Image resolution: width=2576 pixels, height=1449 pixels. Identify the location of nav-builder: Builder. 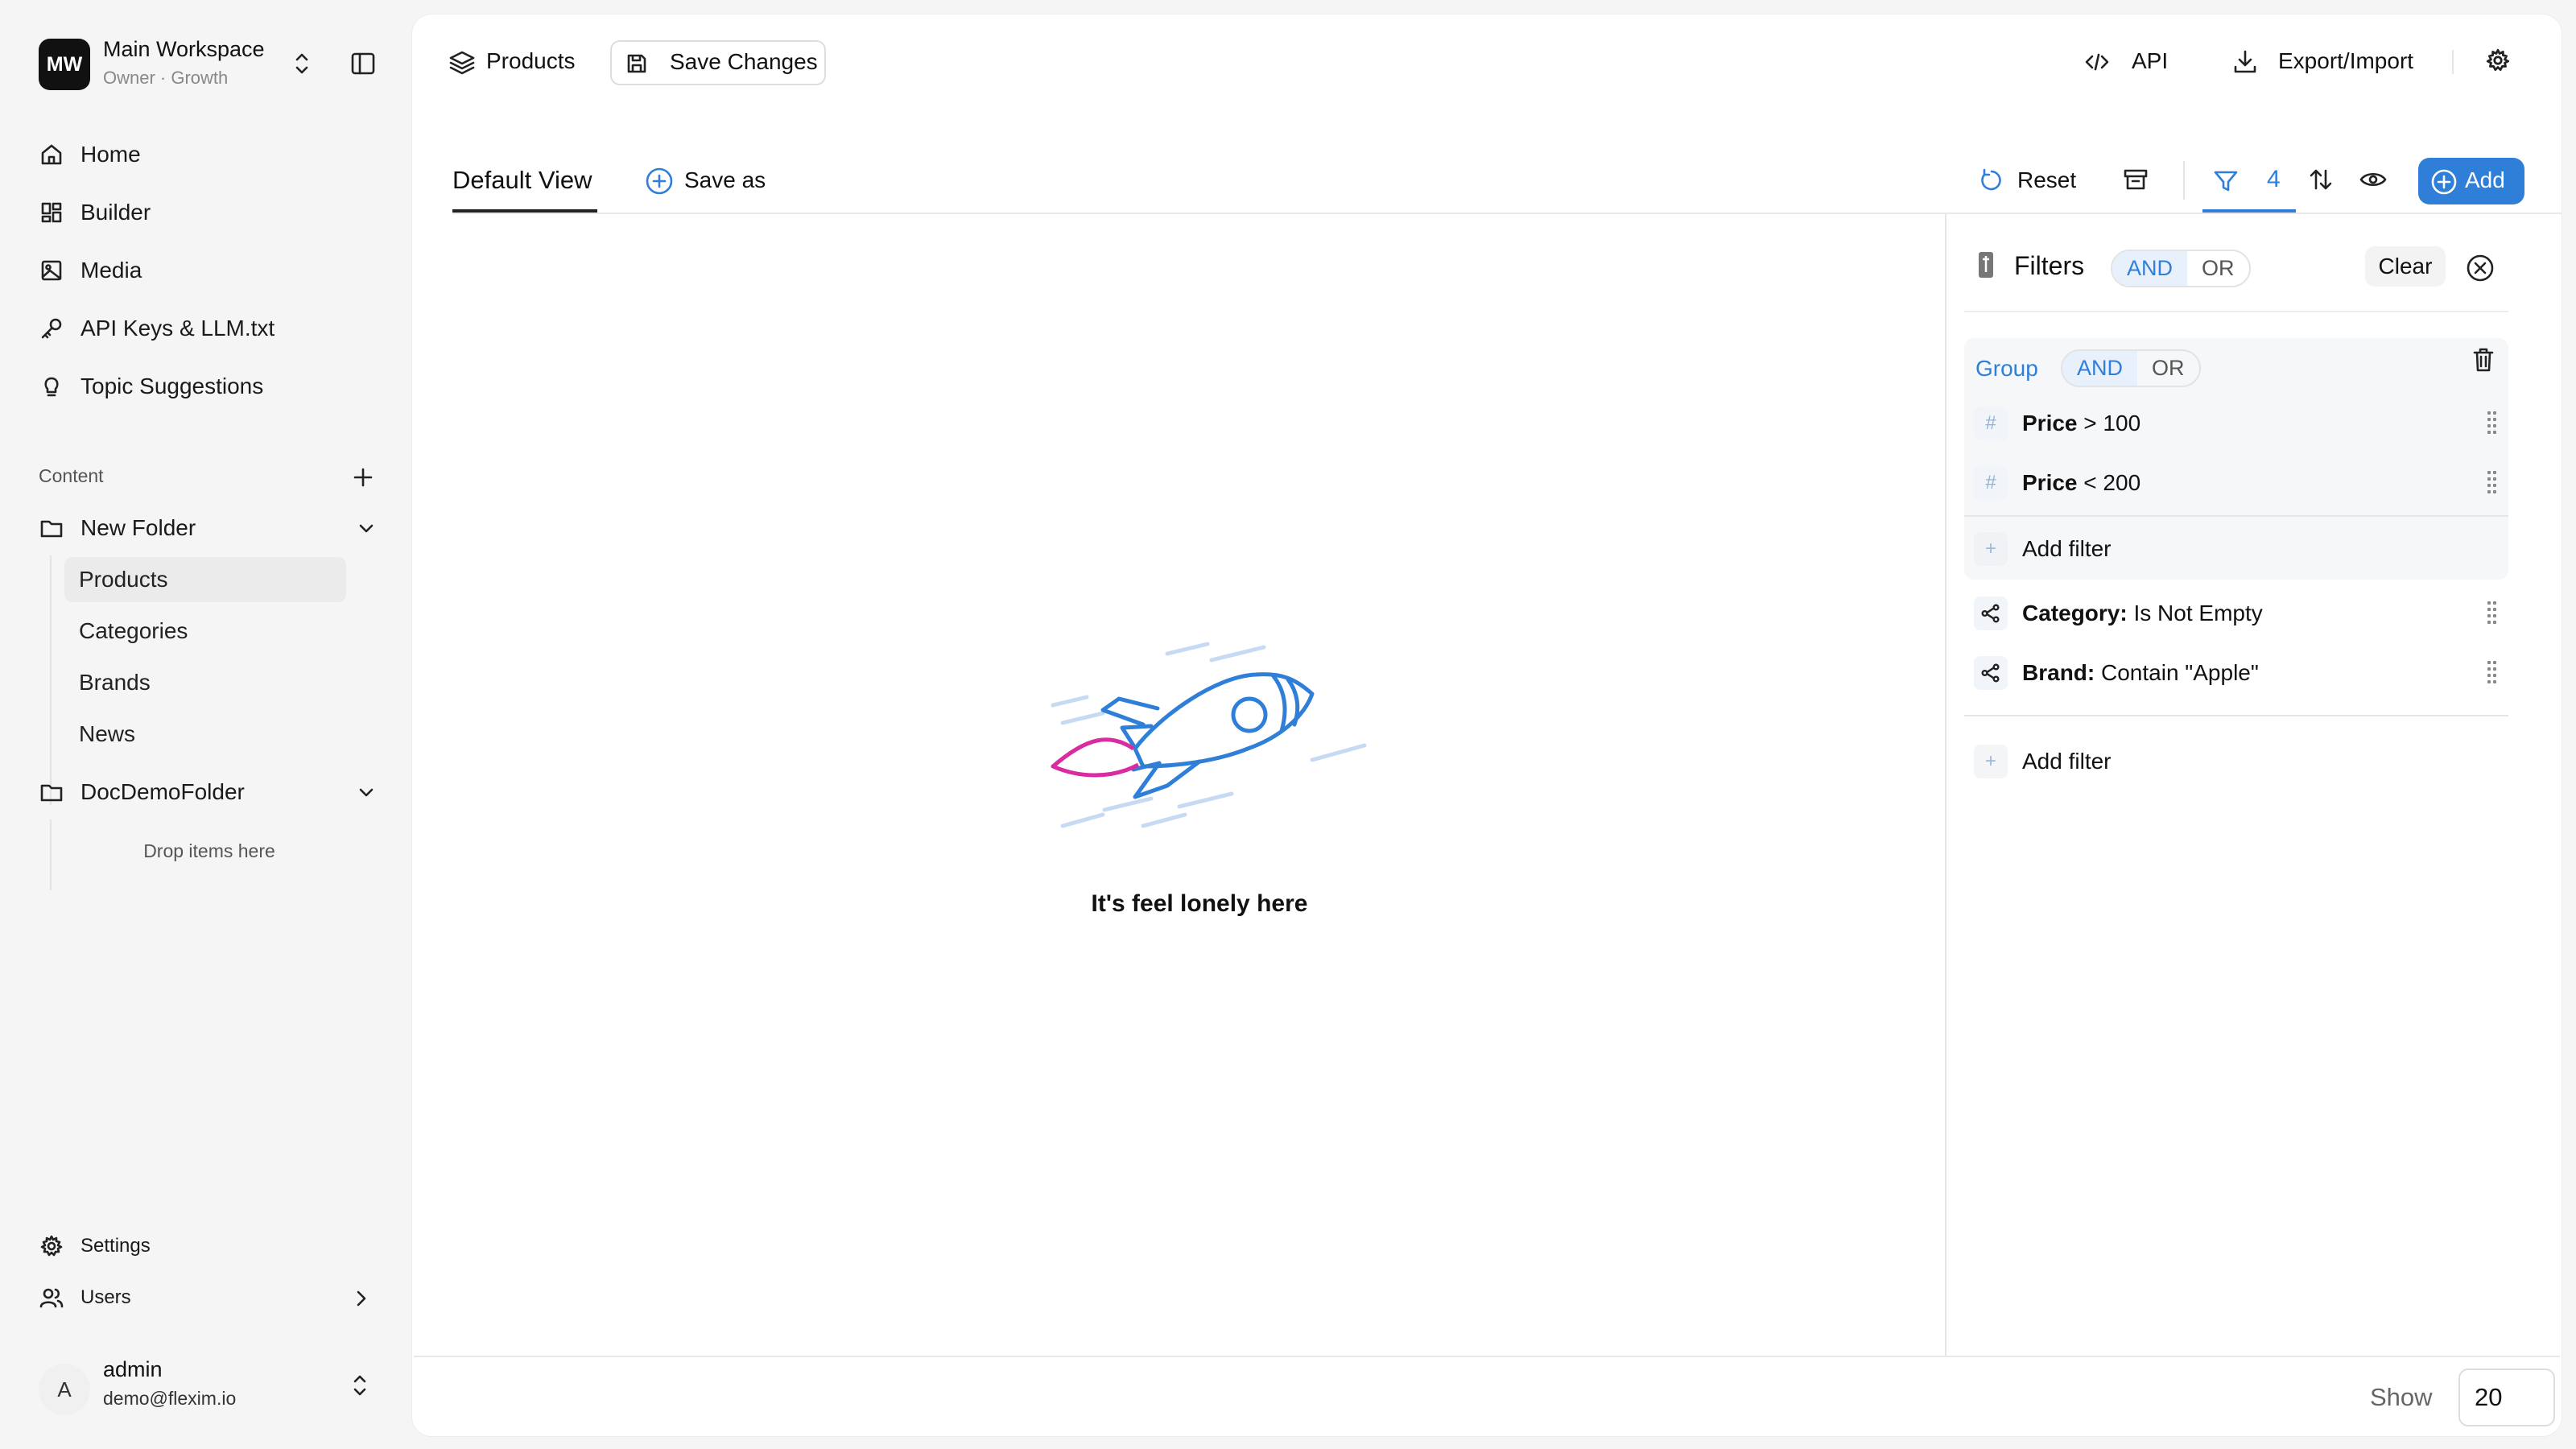
(95, 212).